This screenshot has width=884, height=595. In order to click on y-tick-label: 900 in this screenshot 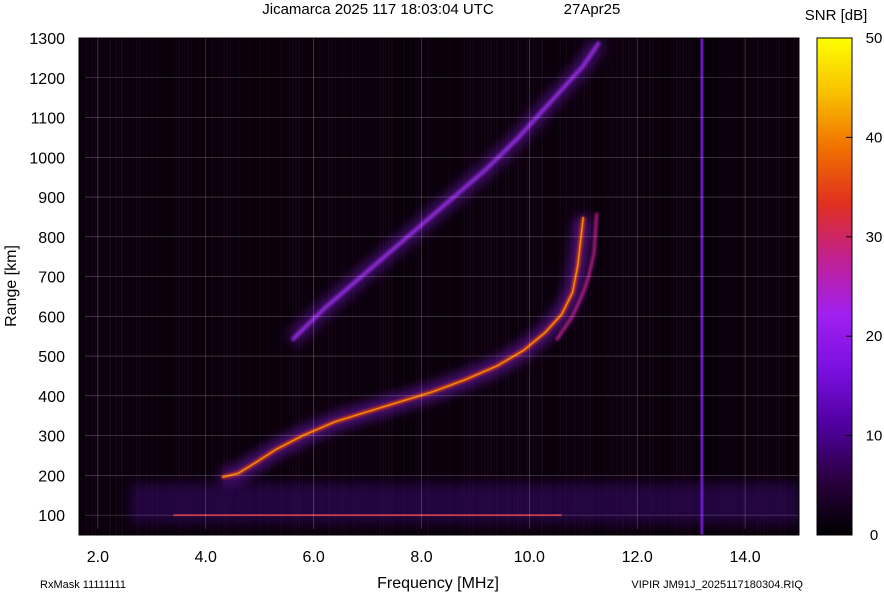, I will do `click(51, 198)`.